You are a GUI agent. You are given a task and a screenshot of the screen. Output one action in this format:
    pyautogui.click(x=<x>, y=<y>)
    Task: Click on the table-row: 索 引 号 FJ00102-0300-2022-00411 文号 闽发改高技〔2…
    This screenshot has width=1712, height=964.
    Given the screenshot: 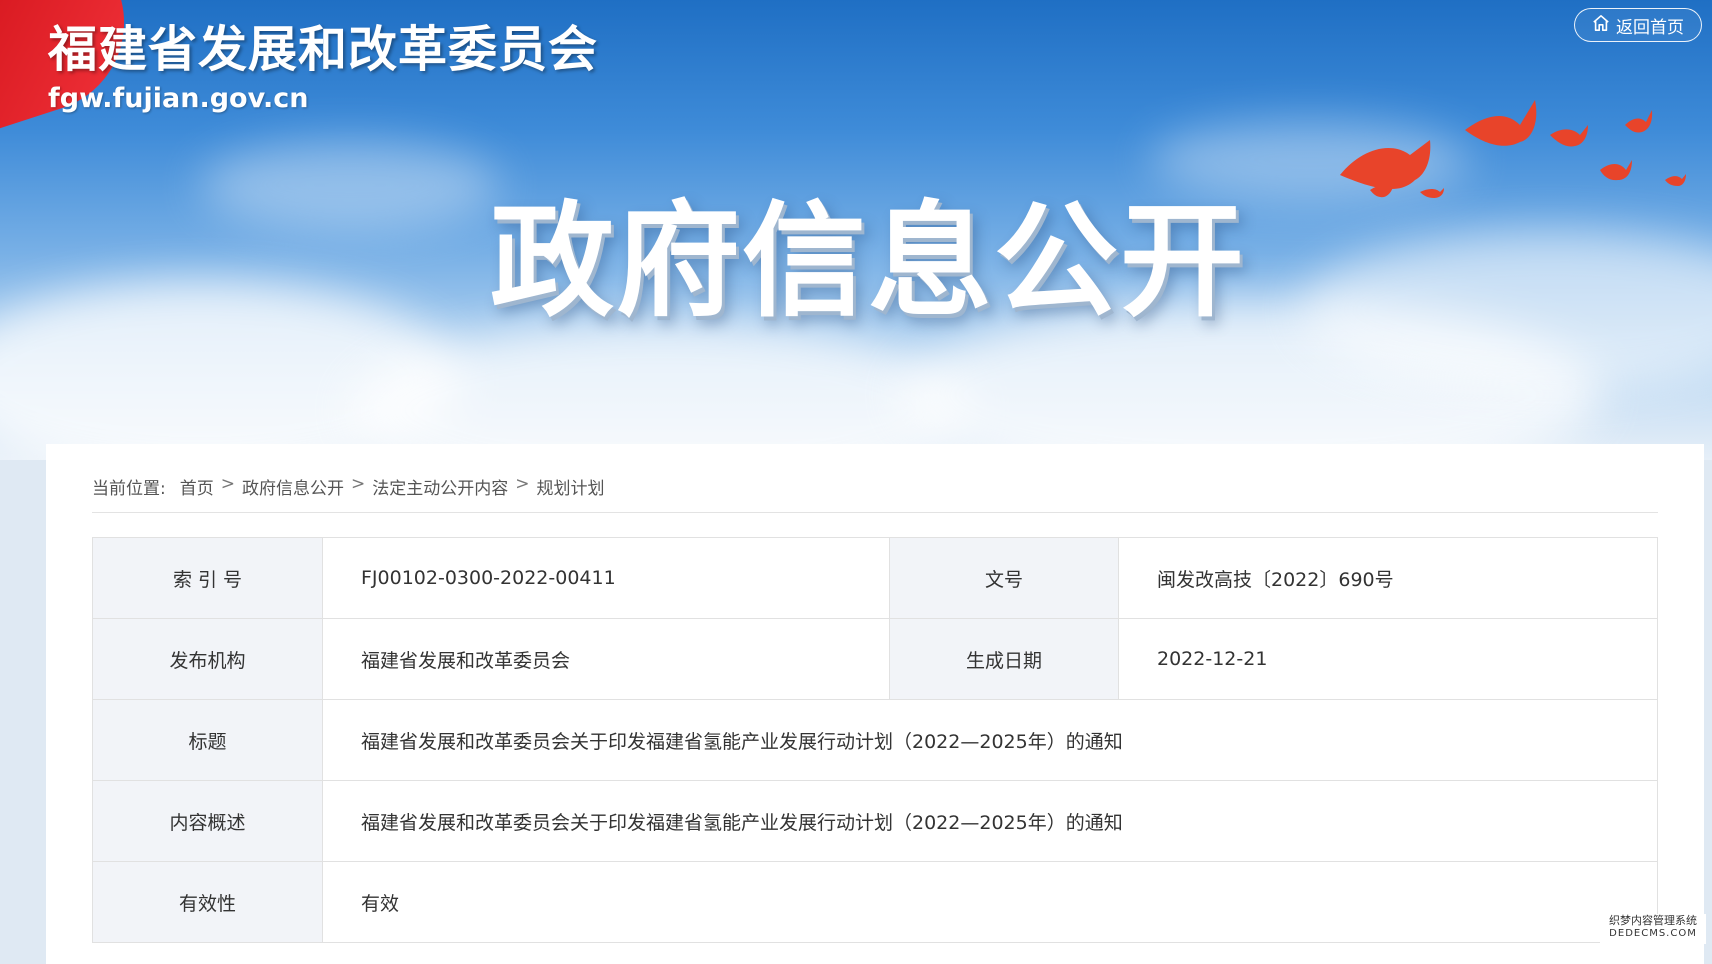 What is the action you would take?
    pyautogui.click(x=875, y=578)
    